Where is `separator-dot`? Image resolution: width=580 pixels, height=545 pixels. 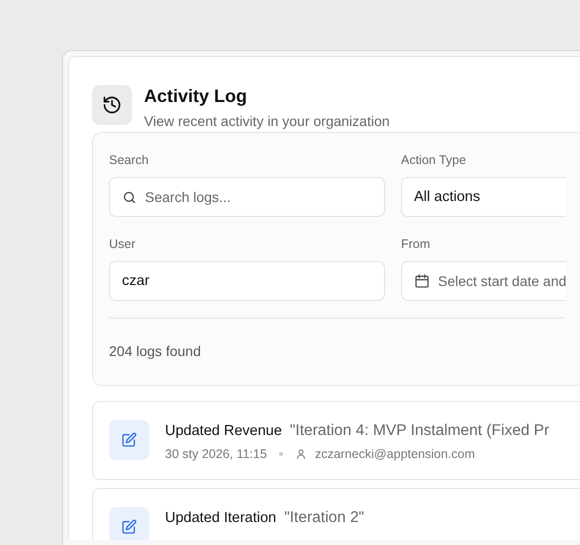
separator-dot is located at coordinates (280, 454).